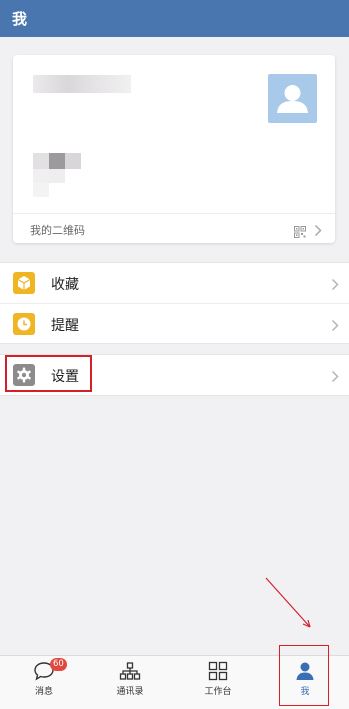 Image resolution: width=349 pixels, height=709 pixels. I want to click on menu-item-label: 收藏, so click(65, 285).